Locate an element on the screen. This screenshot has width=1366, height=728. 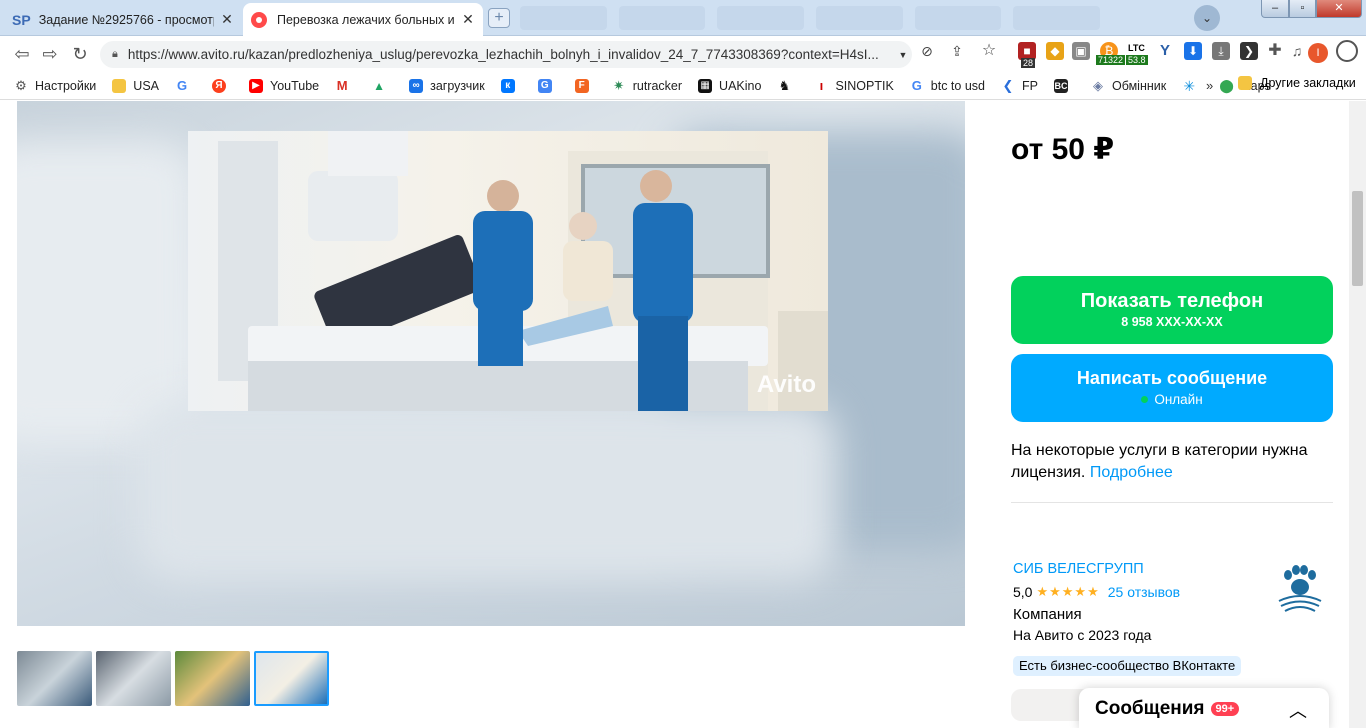
profile-avatar: I is located at coordinates (1318, 53).